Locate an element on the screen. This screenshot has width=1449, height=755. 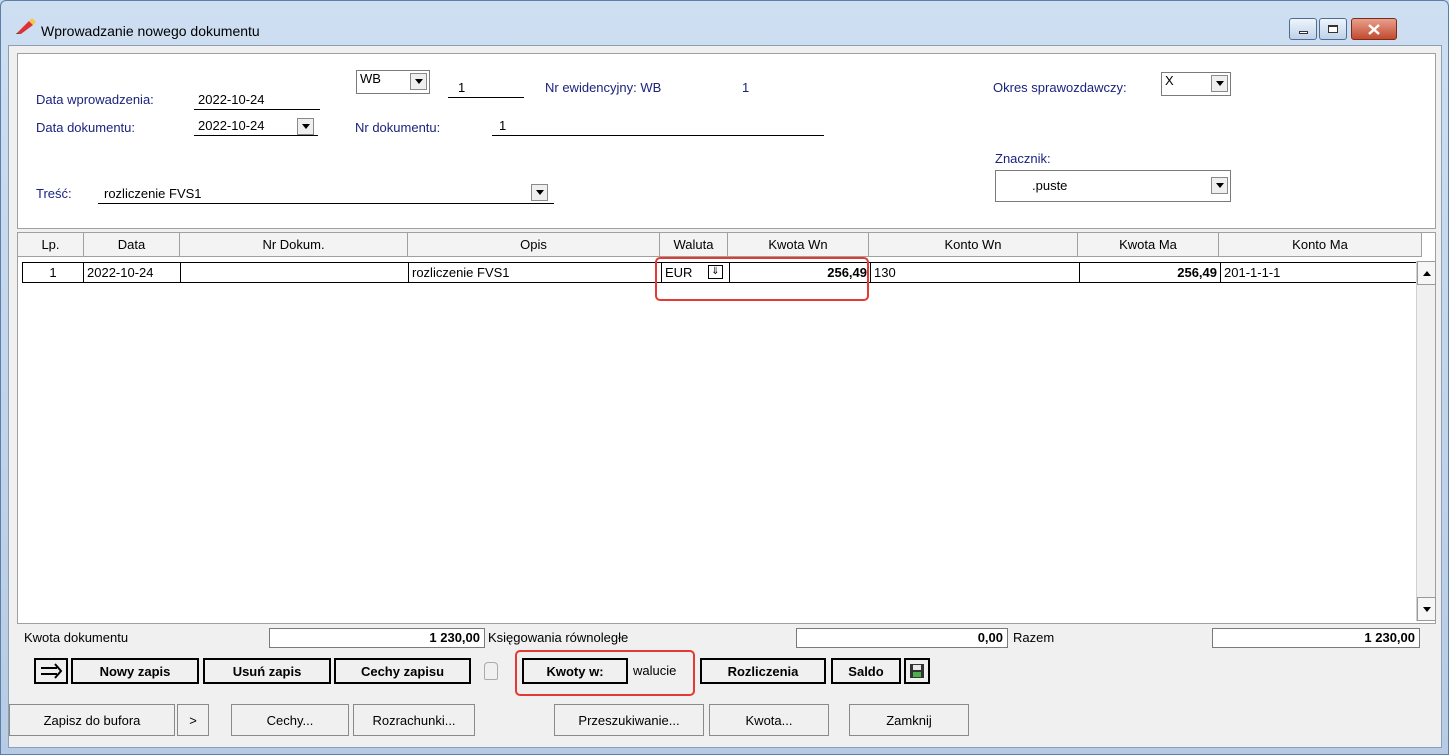
ksiegowania-field: 0,00 is located at coordinates (902, 638).